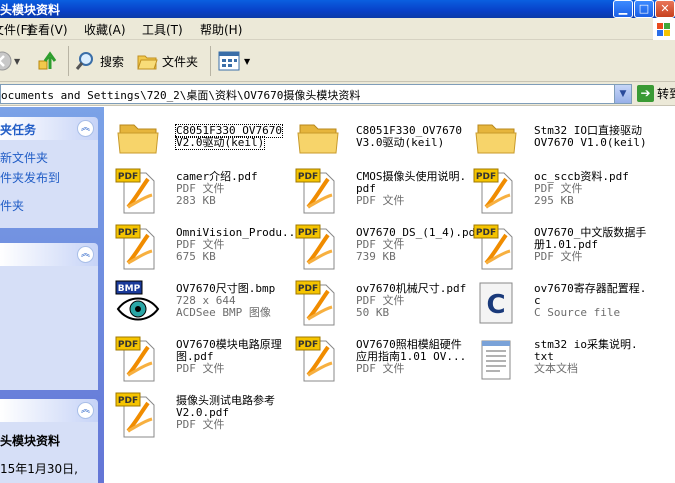  Describe the element at coordinates (400, 142) in the screenshot. I see `file-name: V3.0驱动(keil)` at that location.